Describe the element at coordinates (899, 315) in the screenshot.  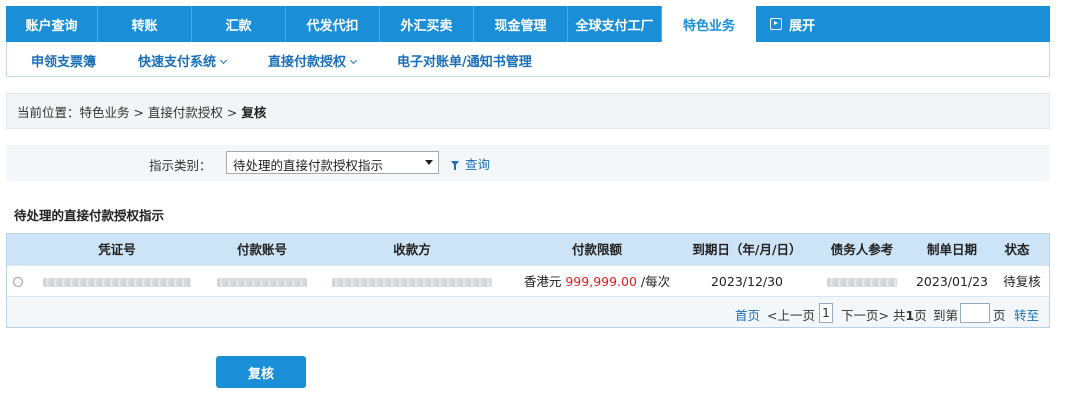
I see `pager-total-prefix: 共` at that location.